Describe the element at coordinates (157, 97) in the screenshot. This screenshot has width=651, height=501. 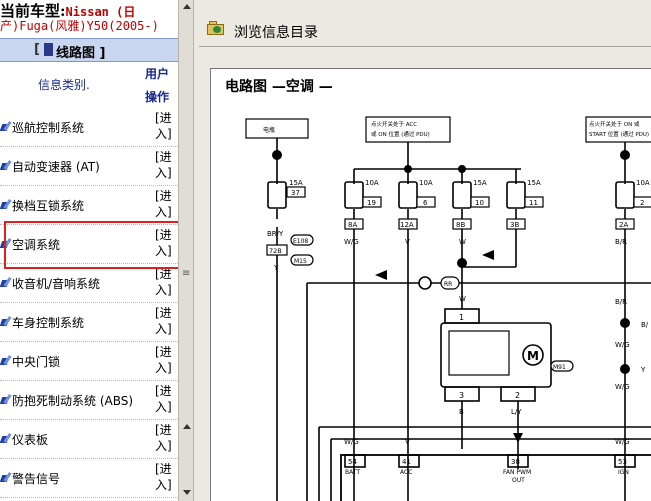
I see `column-header-operation: 操作` at that location.